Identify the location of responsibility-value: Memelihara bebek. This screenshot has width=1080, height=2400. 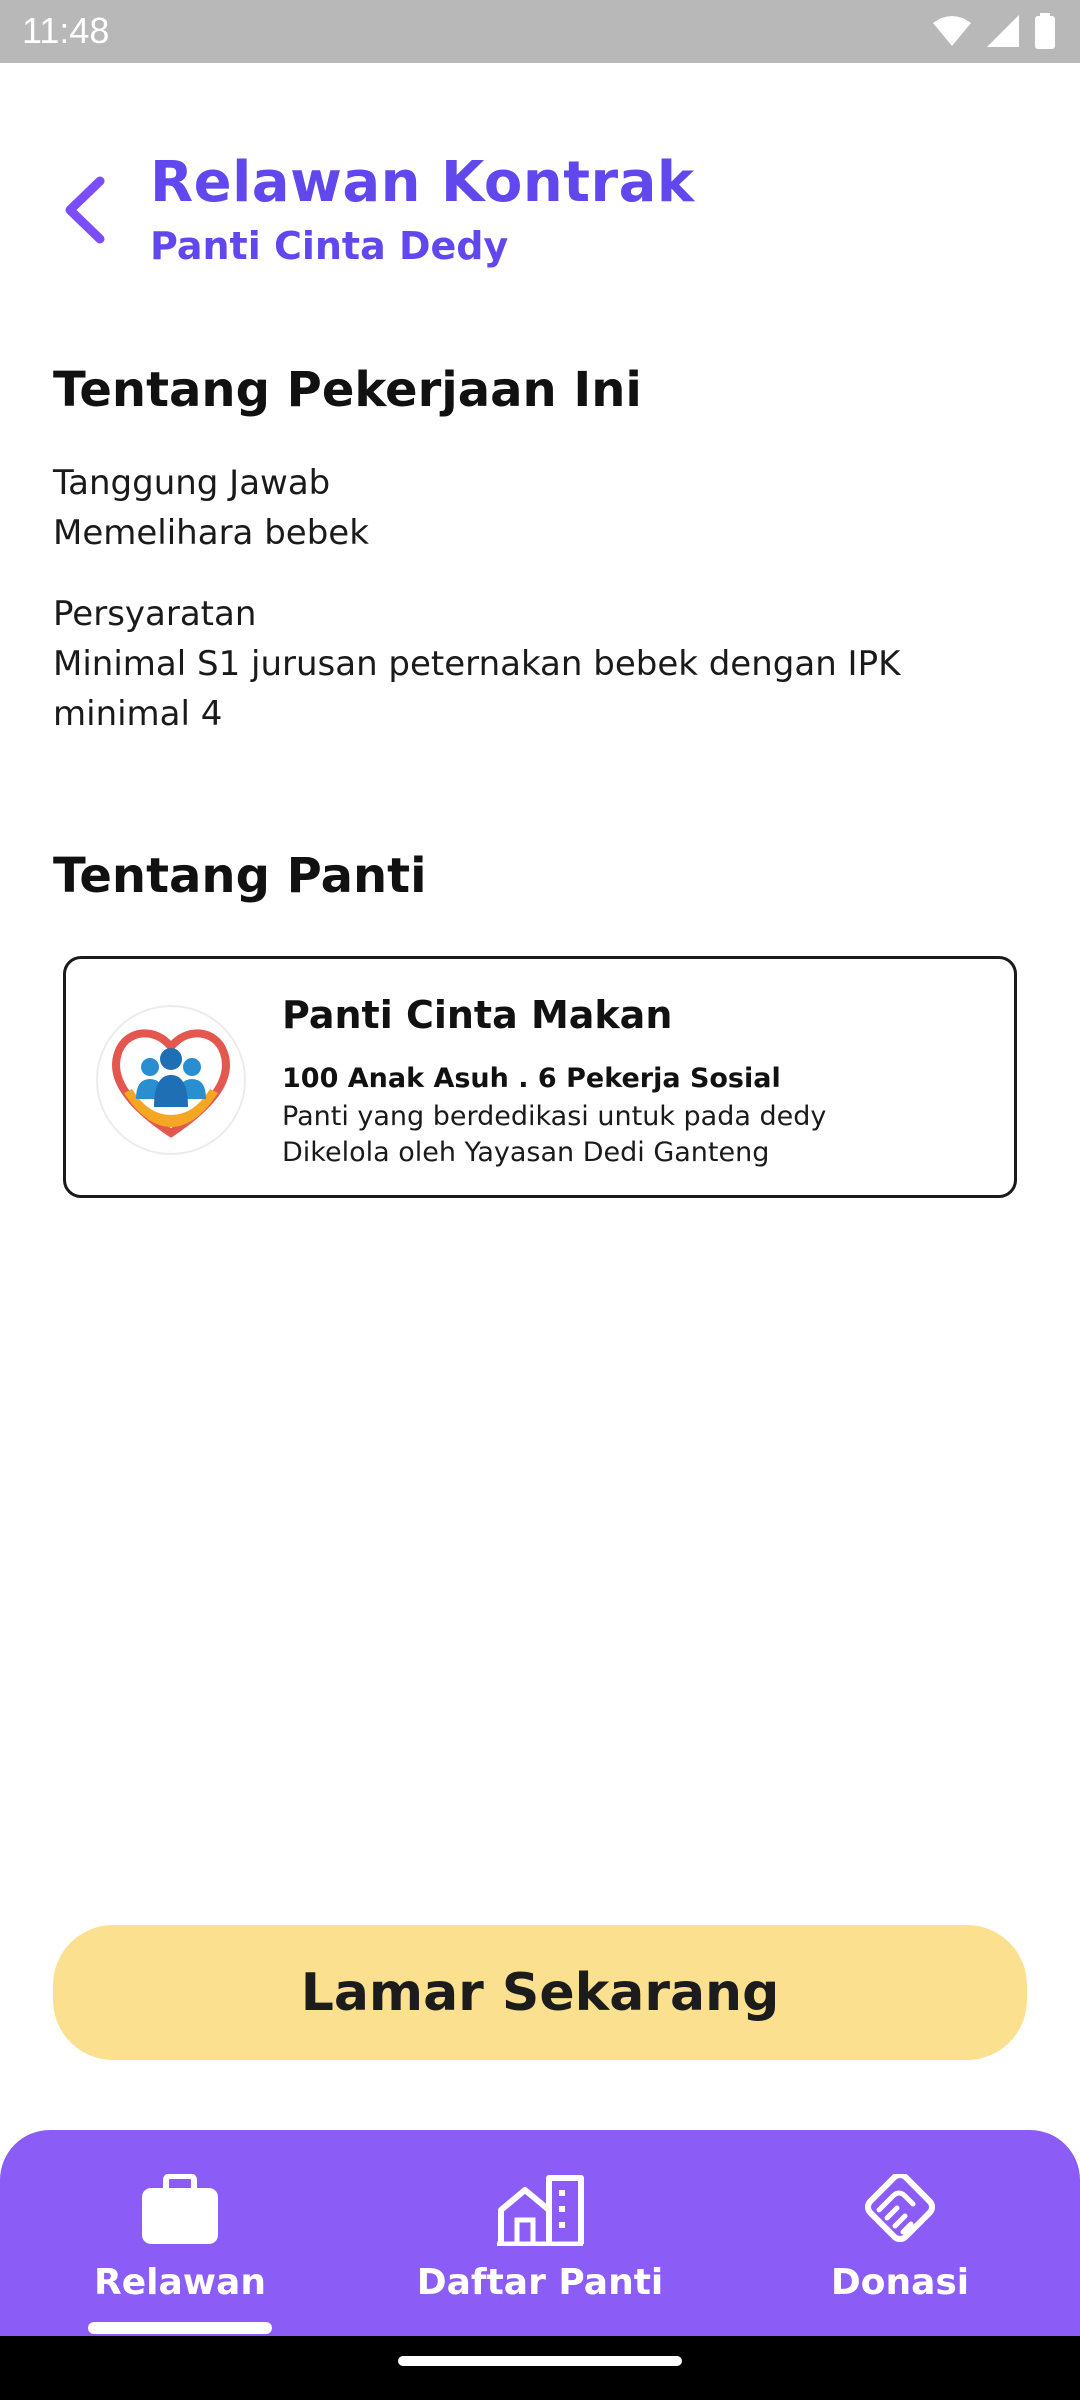
(211, 533).